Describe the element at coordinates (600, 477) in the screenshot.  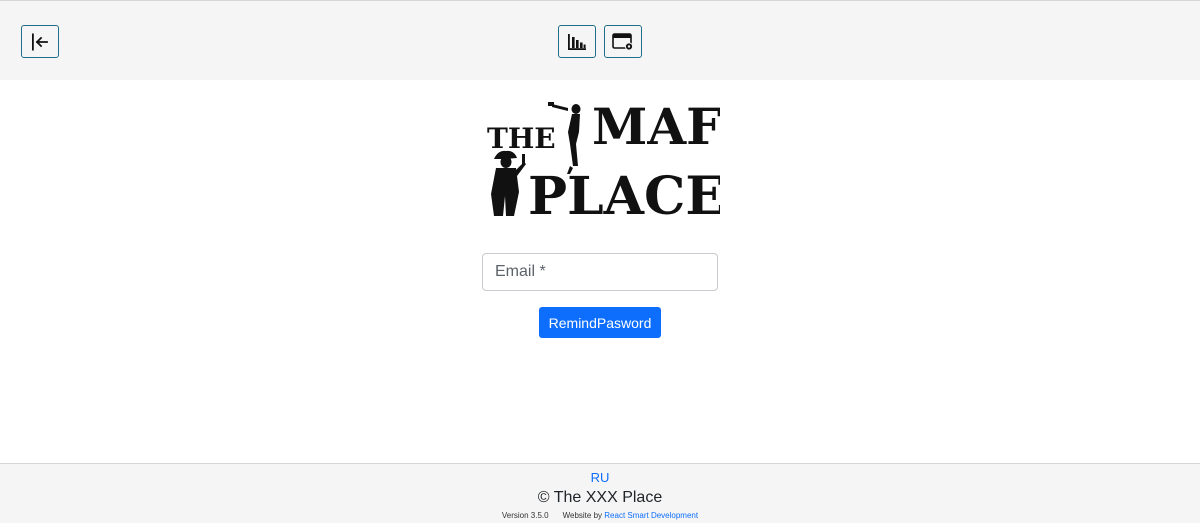
I see `language-switch-link: RU` at that location.